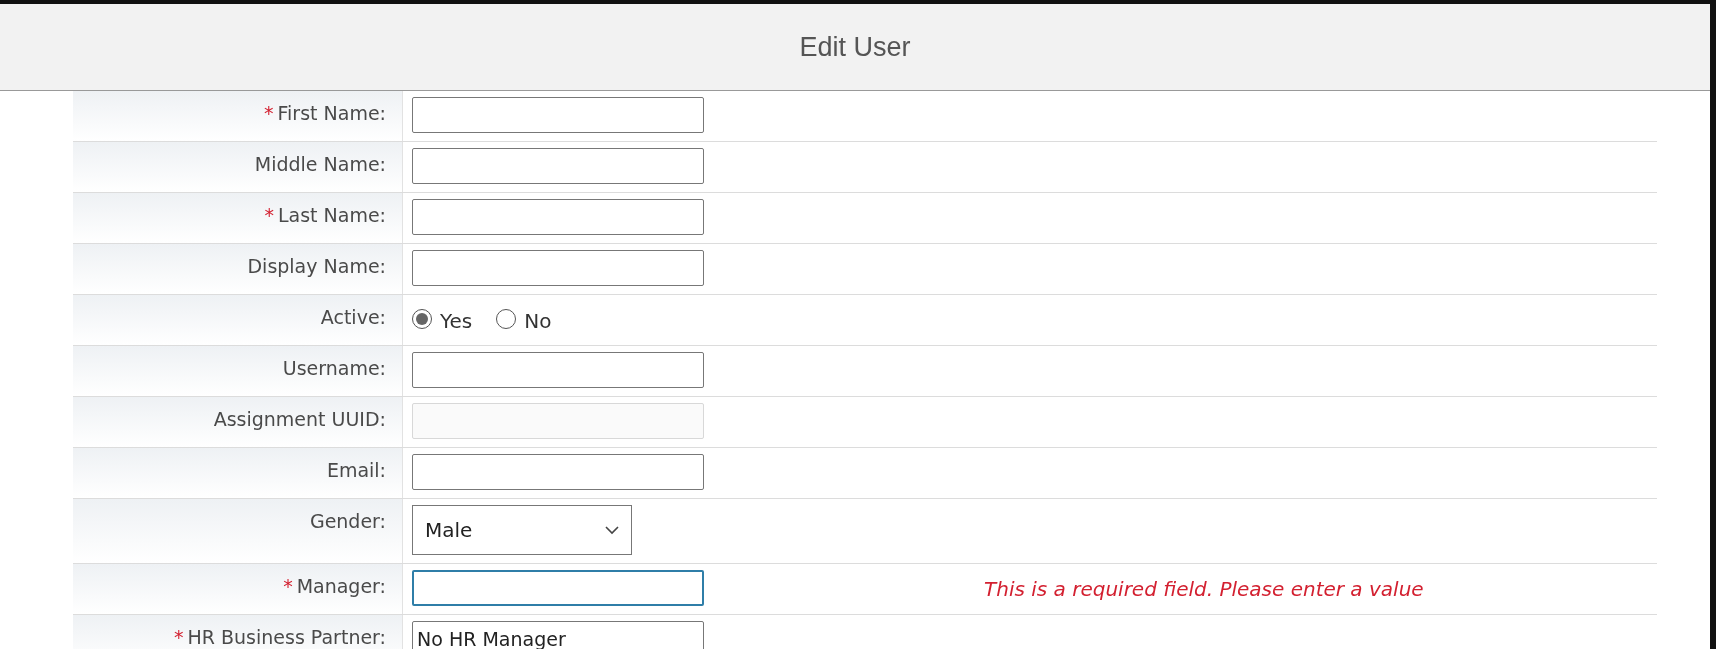 Image resolution: width=1716 pixels, height=649 pixels. I want to click on field-label: HR Business Partner:, so click(286, 637).